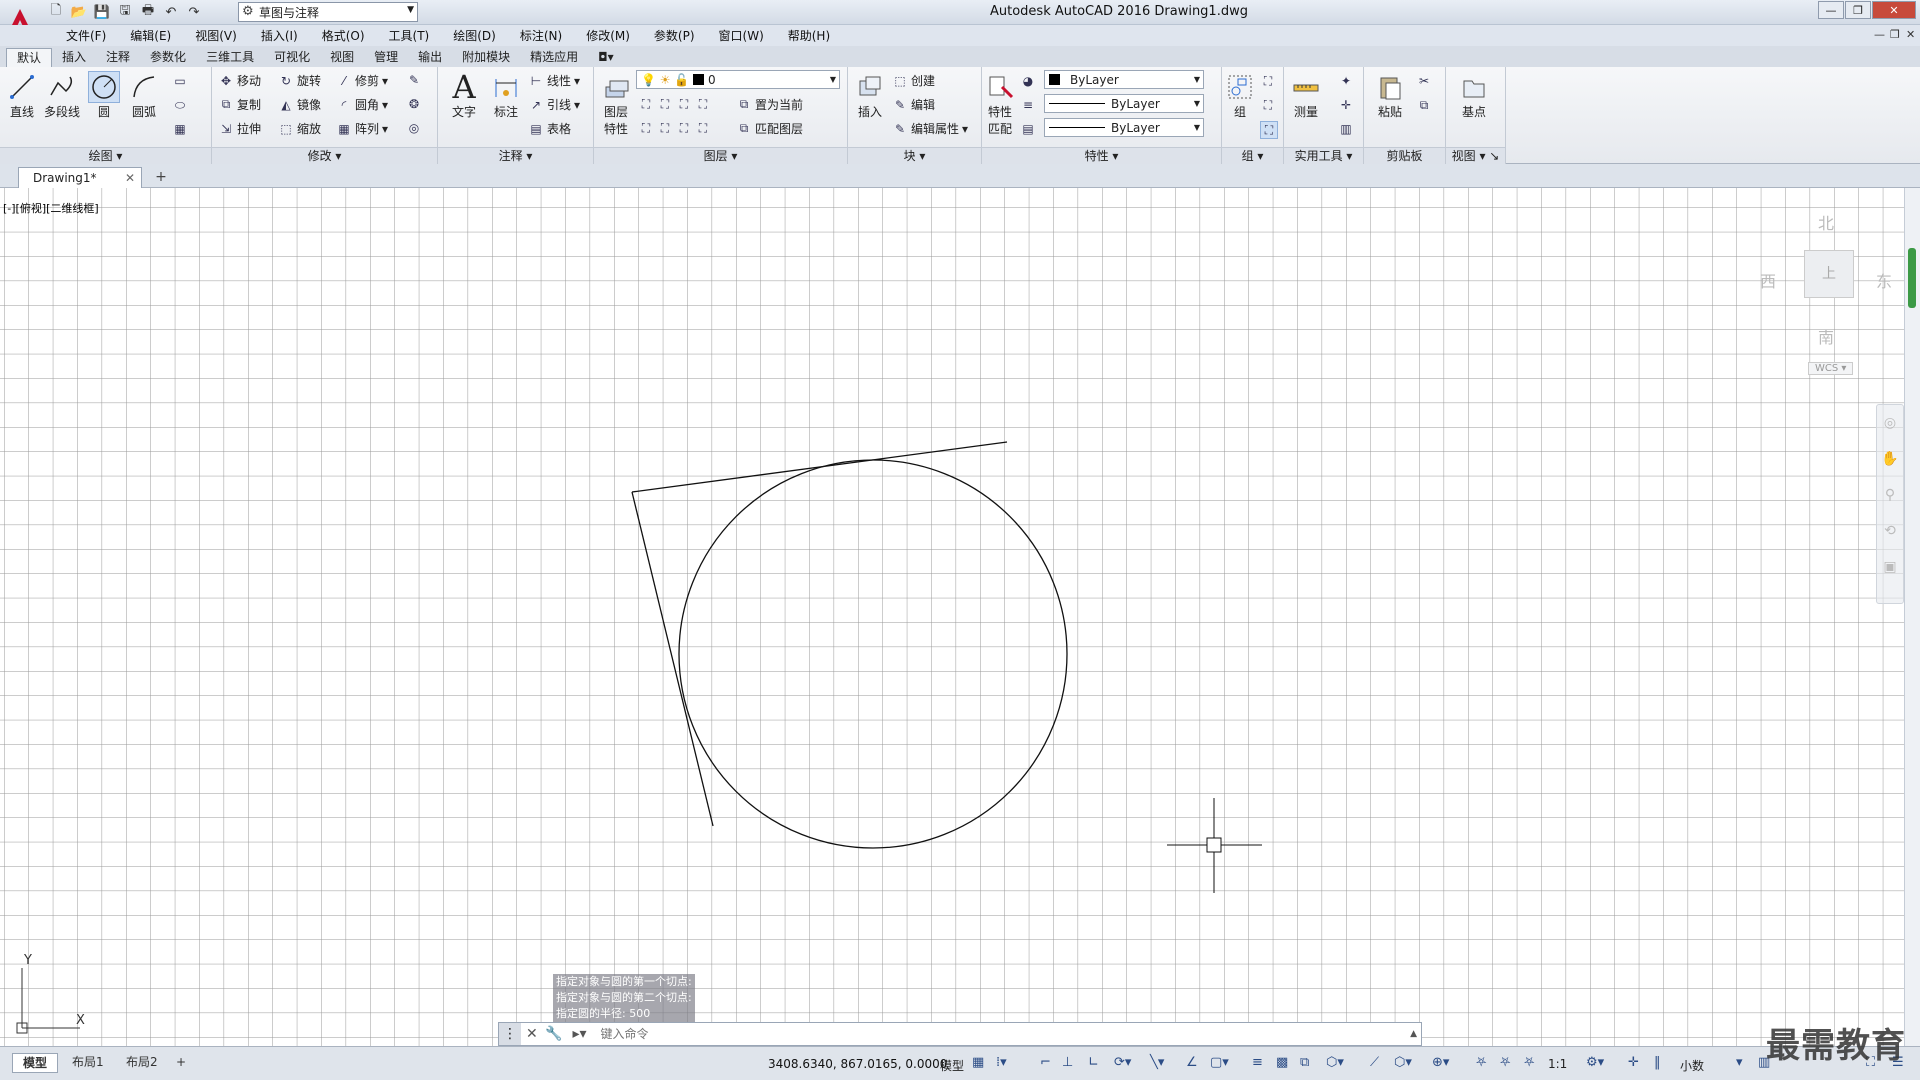  What do you see at coordinates (1858, 10) in the screenshot?
I see `restore-button: ❐` at bounding box center [1858, 10].